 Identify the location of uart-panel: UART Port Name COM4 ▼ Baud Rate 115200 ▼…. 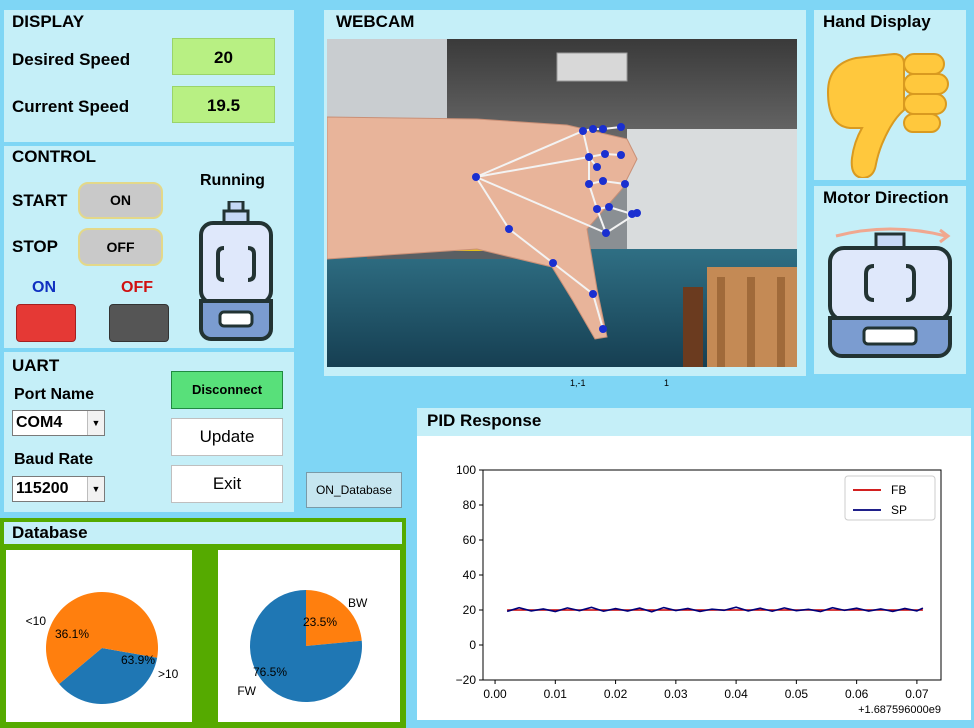
(149, 432).